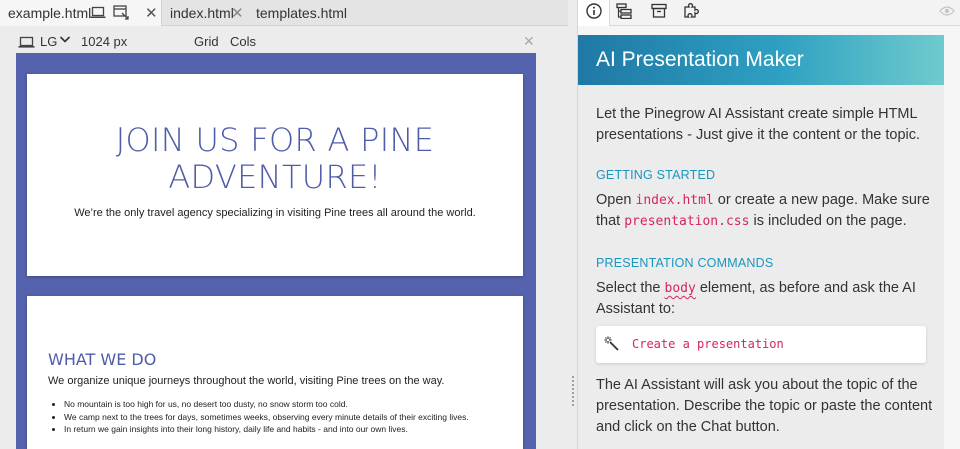 The image size is (960, 449). Describe the element at coordinates (48, 41) in the screenshot. I see `breakpoint-label: LG` at that location.